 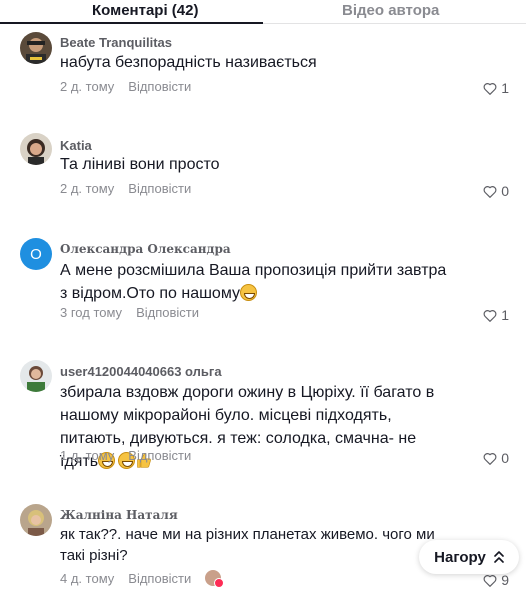 I want to click on comment-time: 4 д. тому, so click(x=87, y=578).